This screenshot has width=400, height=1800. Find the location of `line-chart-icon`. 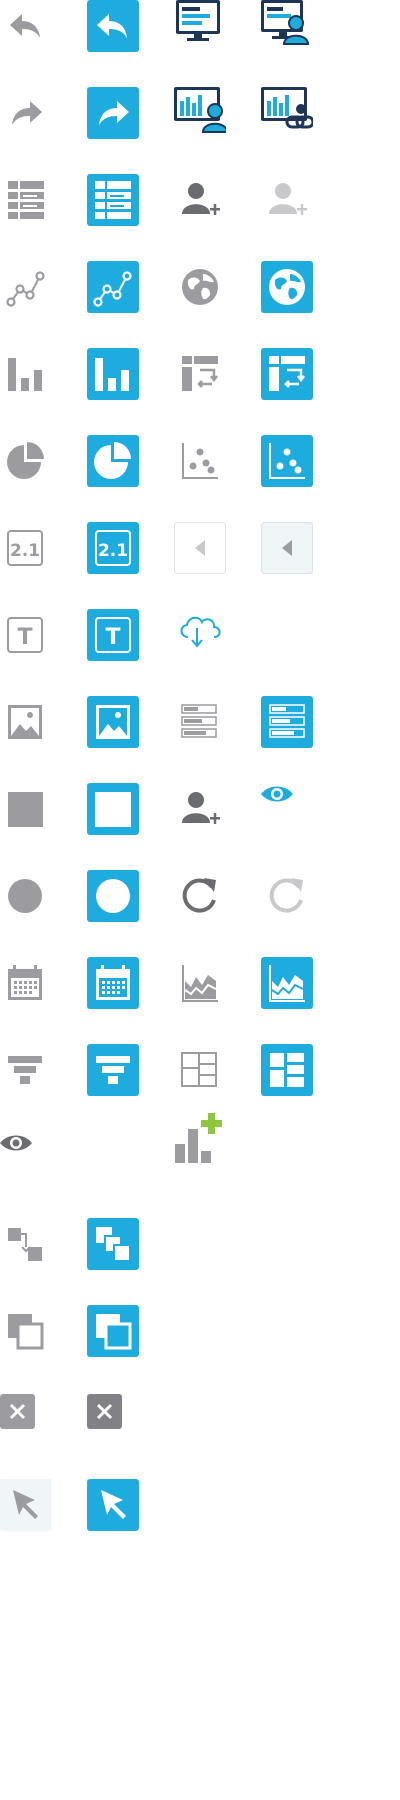

line-chart-icon is located at coordinates (26, 287).